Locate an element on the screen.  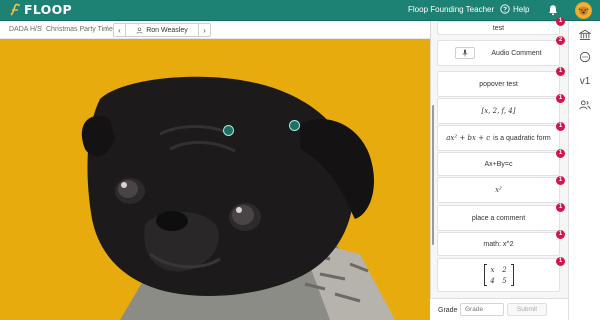
comment-card: Audio Comment is located at coordinates (498, 53).